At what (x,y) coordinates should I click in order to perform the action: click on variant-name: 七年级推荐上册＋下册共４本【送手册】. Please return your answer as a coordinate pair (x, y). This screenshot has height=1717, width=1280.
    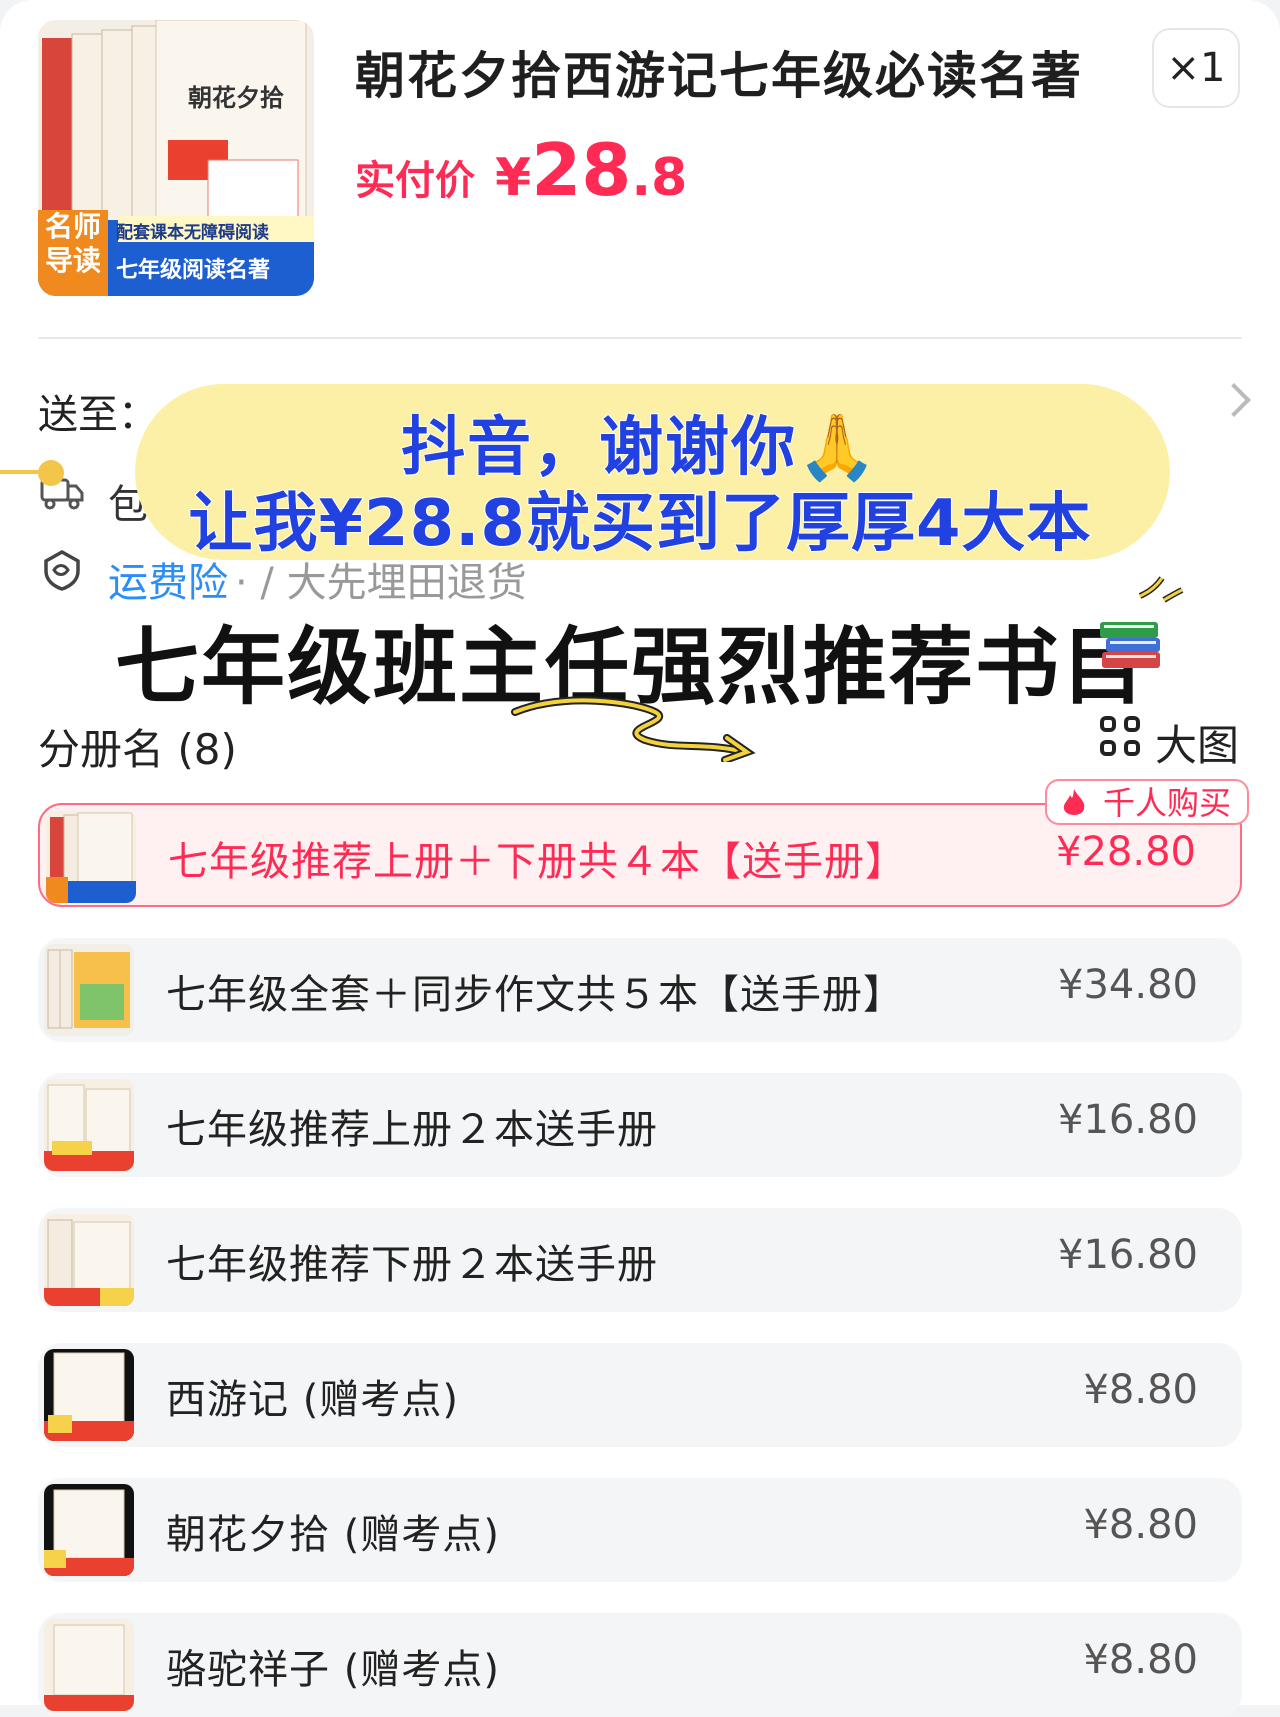
    Looking at the image, I should click on (537, 862).